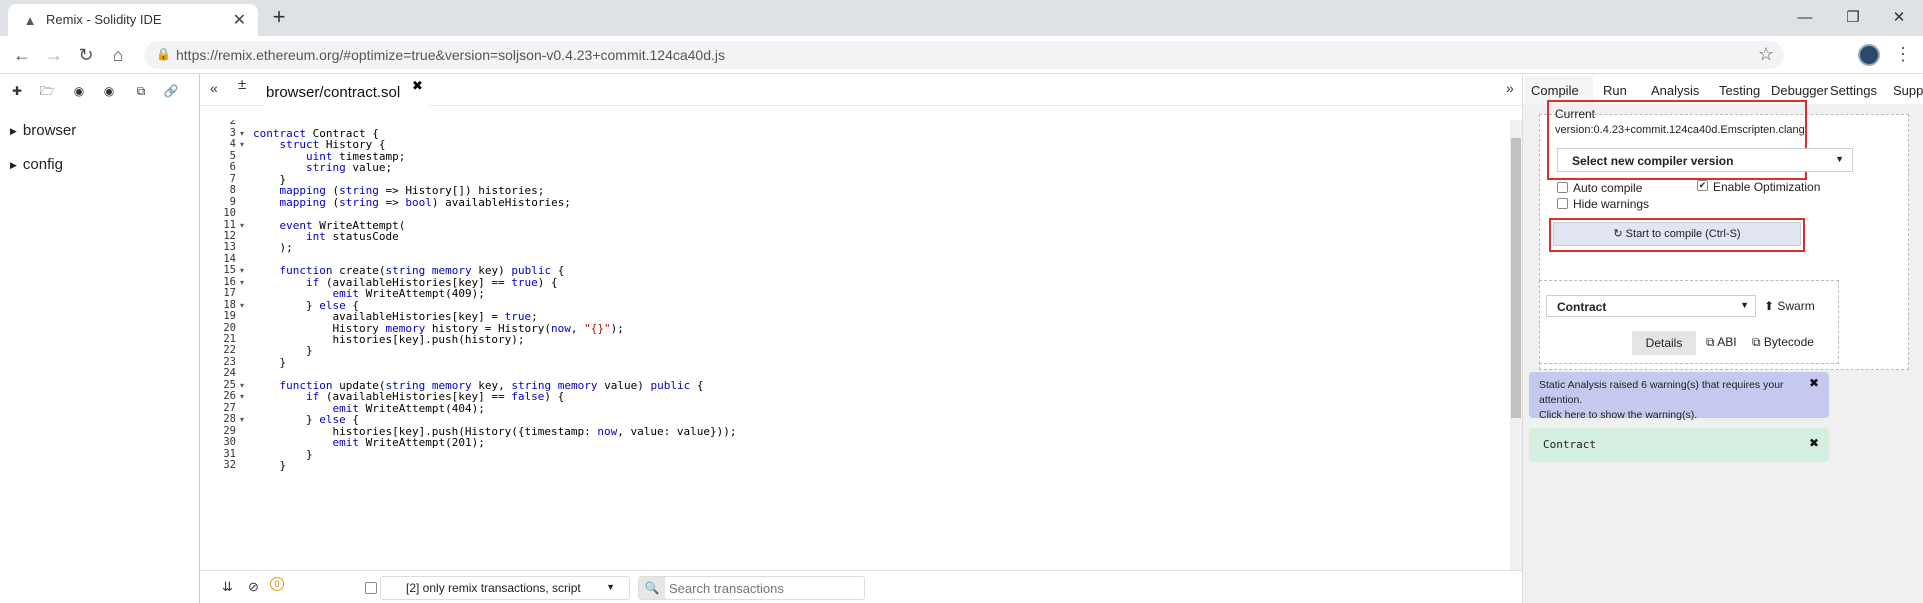 The width and height of the screenshot is (1923, 603). Describe the element at coordinates (1562, 203) in the screenshot. I see `hide-warnings-checkbox` at that location.